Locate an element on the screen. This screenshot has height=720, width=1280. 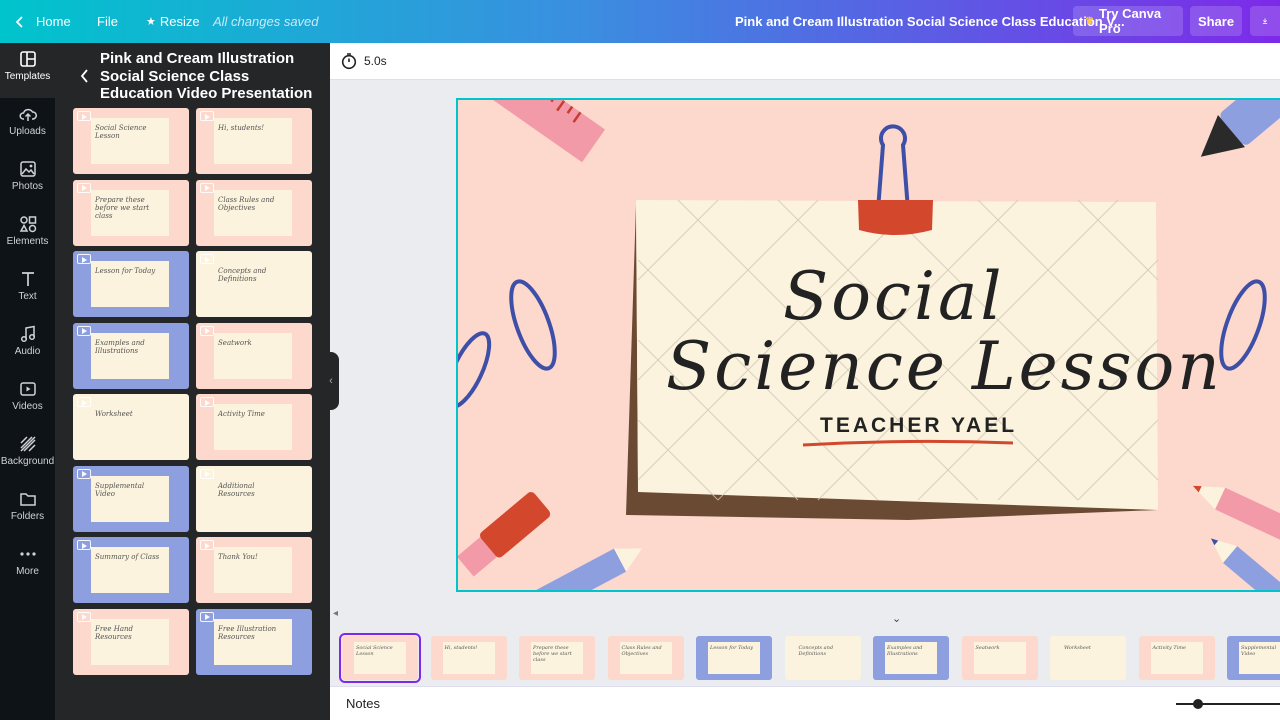
slide-subtitle: TEACHER YAEL is located at coordinates (918, 426).